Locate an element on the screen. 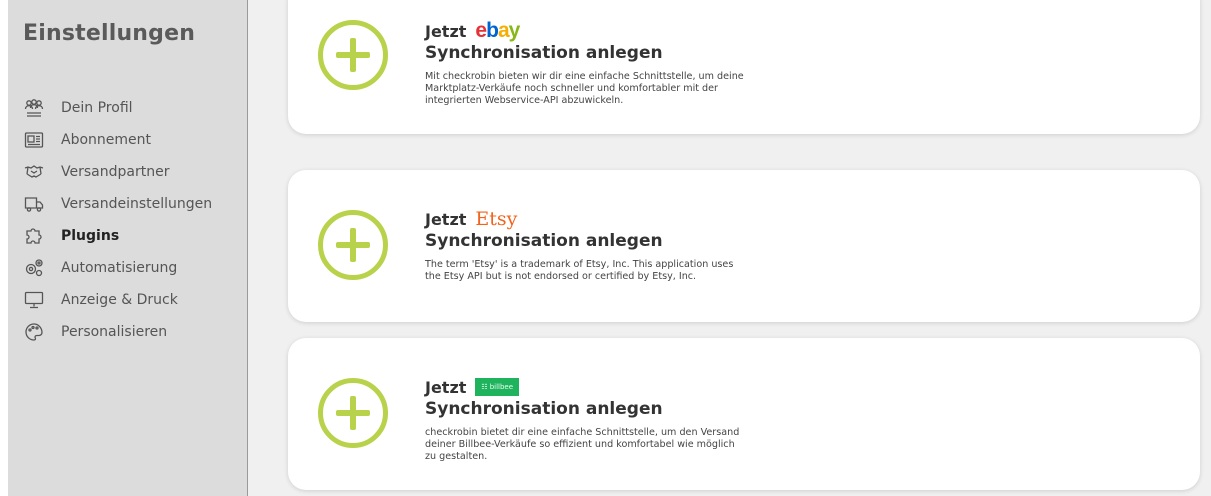 This screenshot has height=496, width=1211. sidebar-item-versandpartner: Versandpartner is located at coordinates (127, 172).